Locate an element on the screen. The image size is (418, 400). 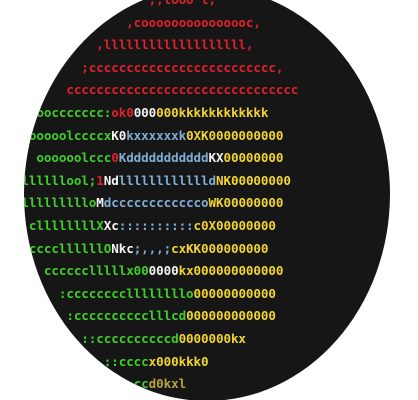
ascii-art-line: ::ccccx000kkk0 is located at coordinates (207, 362).